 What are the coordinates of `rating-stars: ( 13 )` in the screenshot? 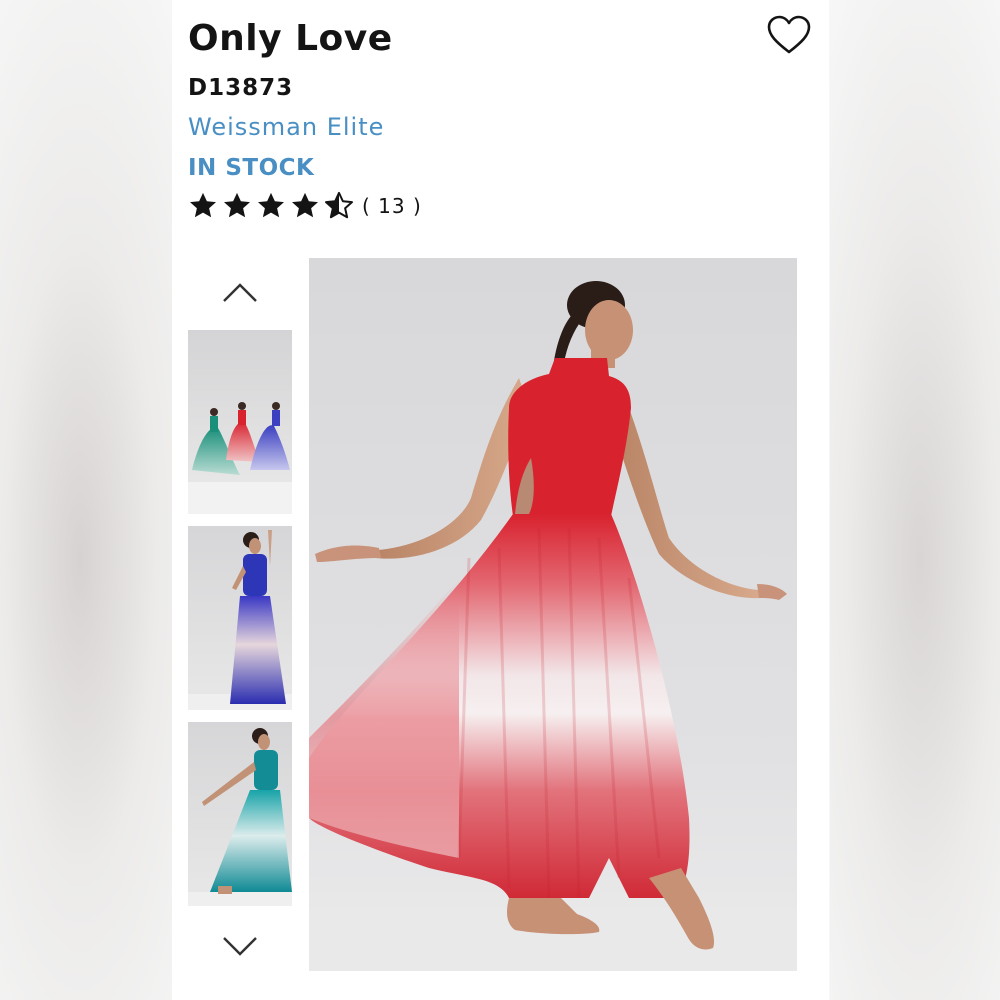 It's located at (305, 206).